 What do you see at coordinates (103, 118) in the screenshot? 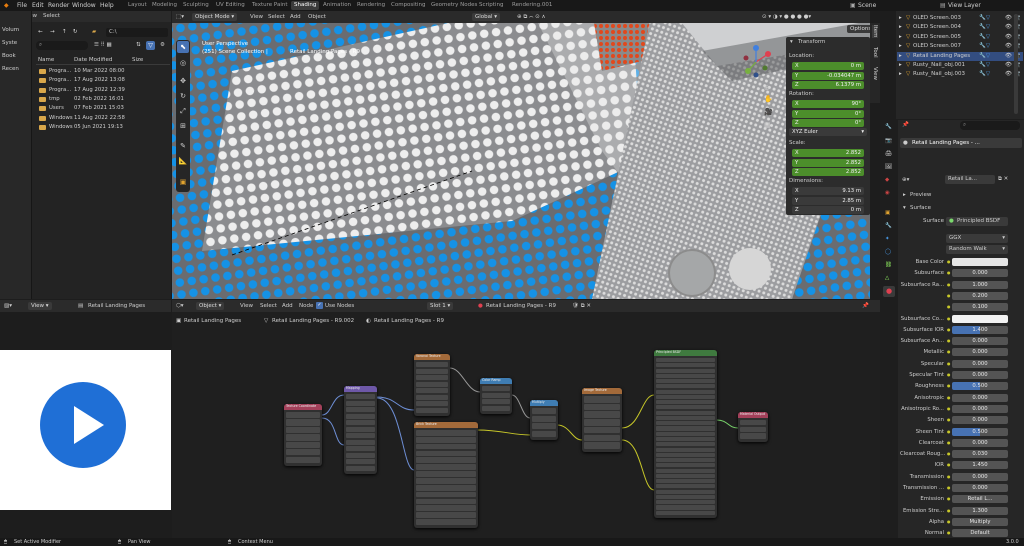
I see `list-item: Windows 11 Aug 2022 22:58` at bounding box center [103, 118].